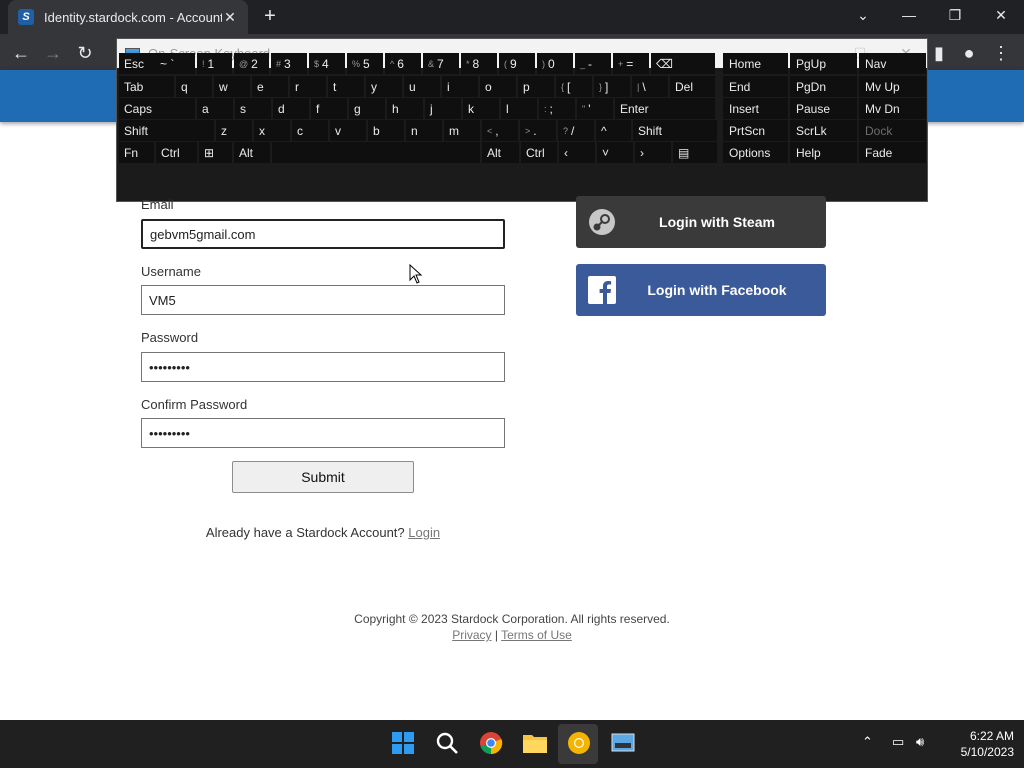  What do you see at coordinates (323, 234) in the screenshot?
I see `email-field: gebvm5gmail.com` at bounding box center [323, 234].